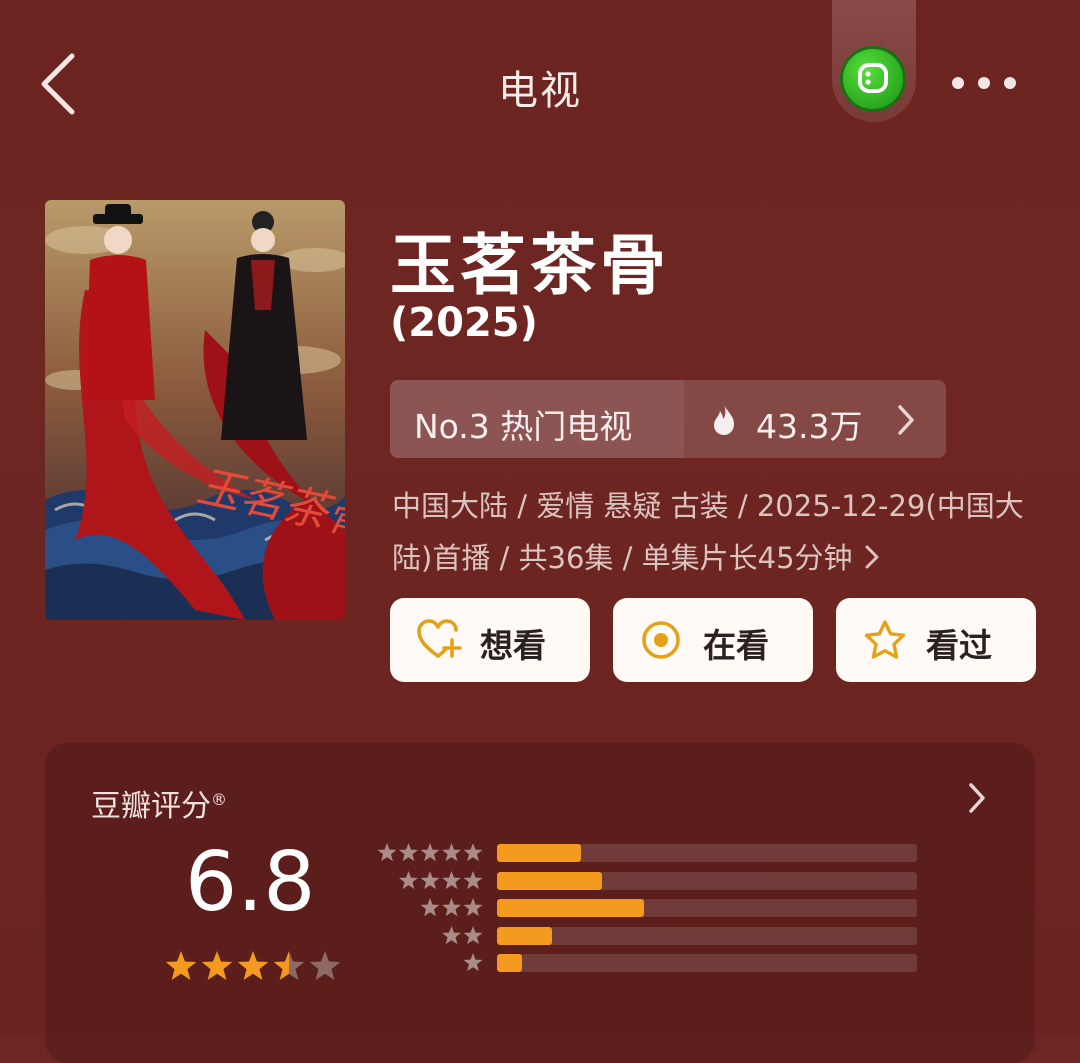 Image resolution: width=1080 pixels, height=1063 pixels. I want to click on distribution-row-3-star, so click(647, 908).